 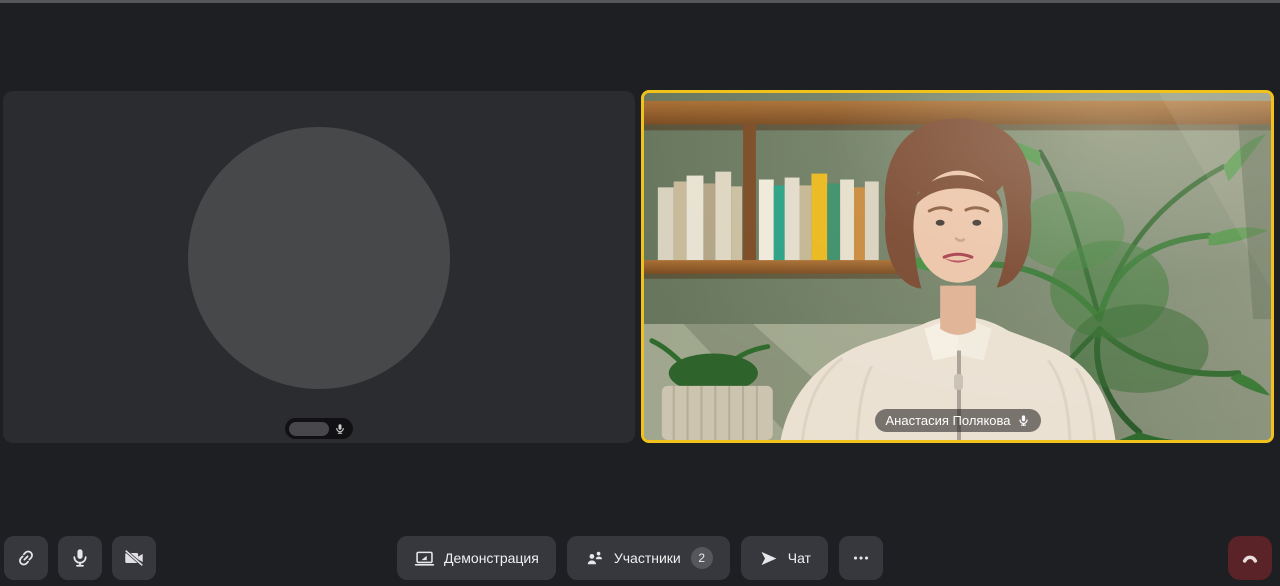 I want to click on hidden-name-placeholder, so click(x=309, y=428).